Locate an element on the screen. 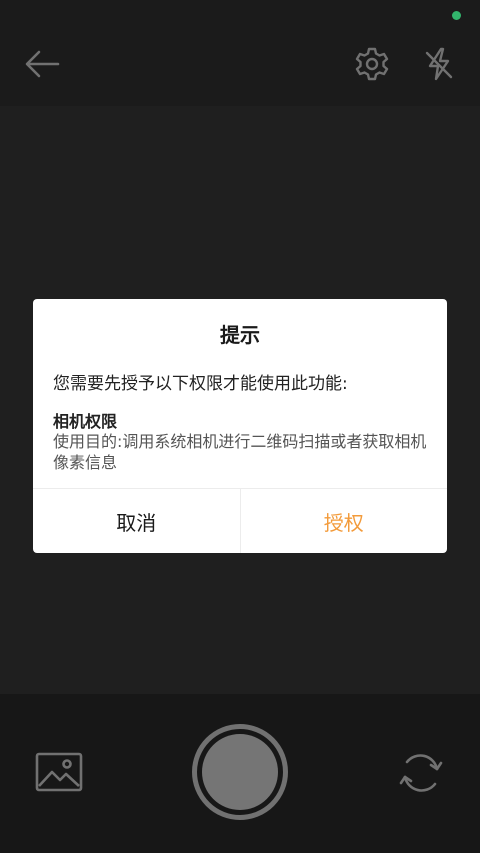 This screenshot has width=480, height=853. cancel-button: 取消 is located at coordinates (137, 521).